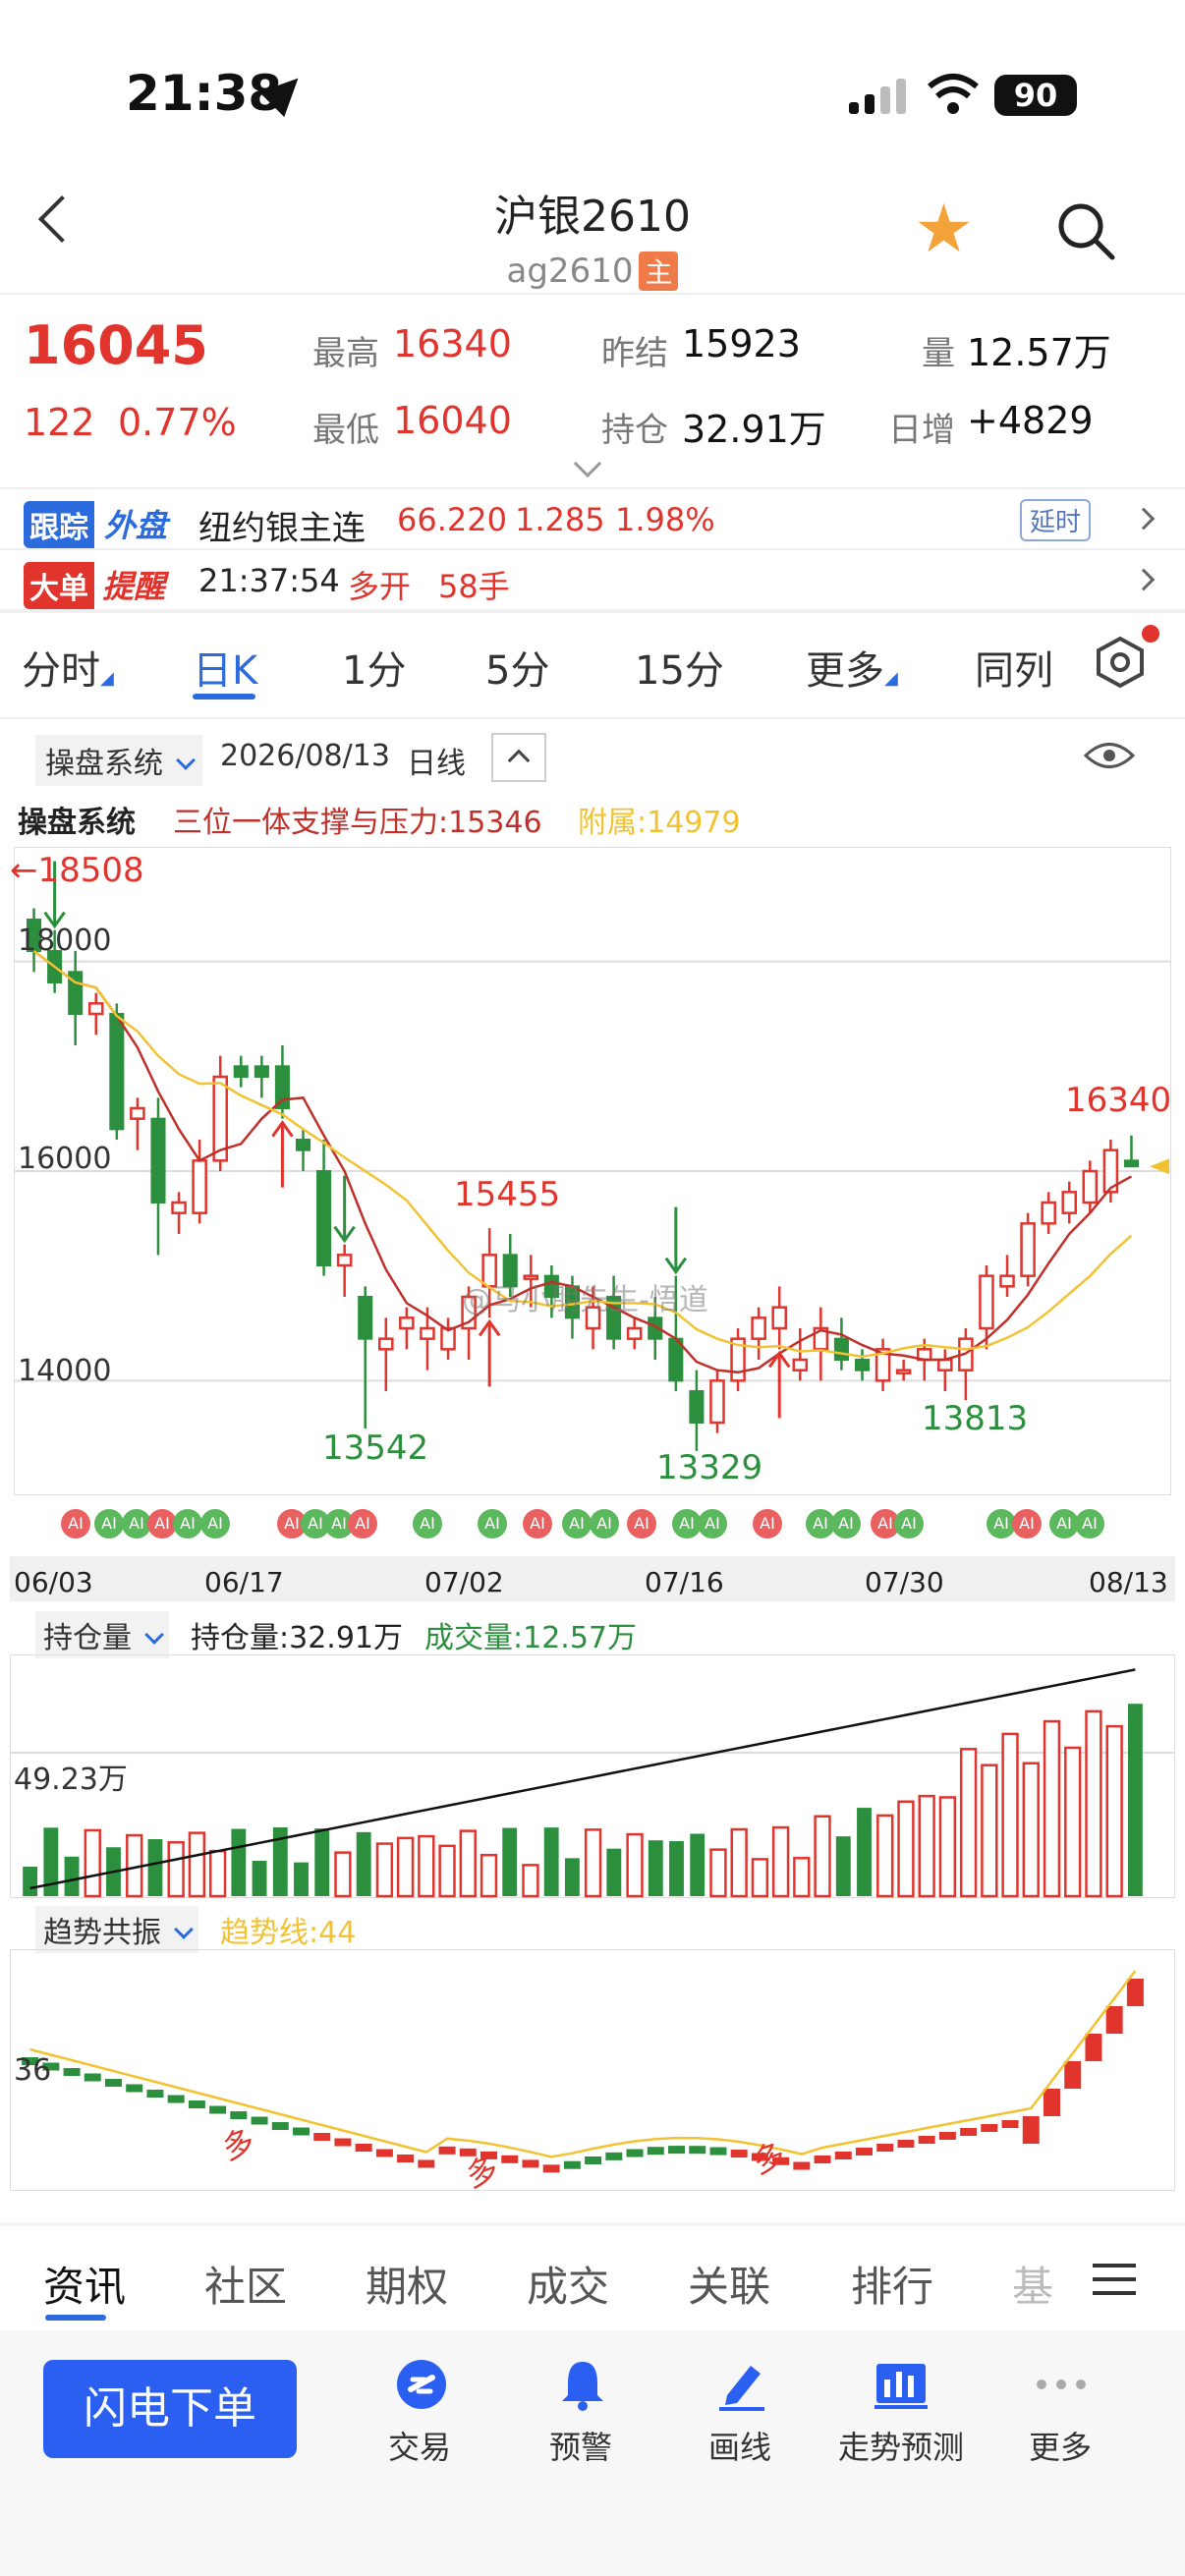 Image resolution: width=1185 pixels, height=2576 pixels. Describe the element at coordinates (740, 2418) in the screenshot. I see `toolbar-draw: 画线` at that location.